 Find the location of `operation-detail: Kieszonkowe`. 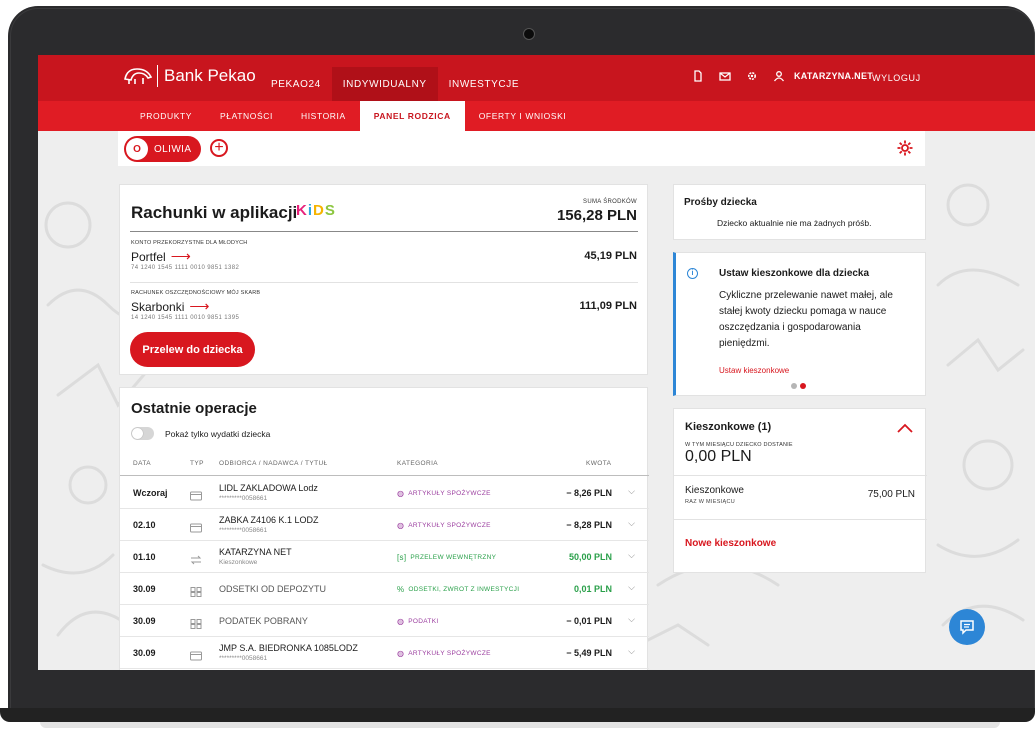

operation-detail: Kieszonkowe is located at coordinates (238, 562).